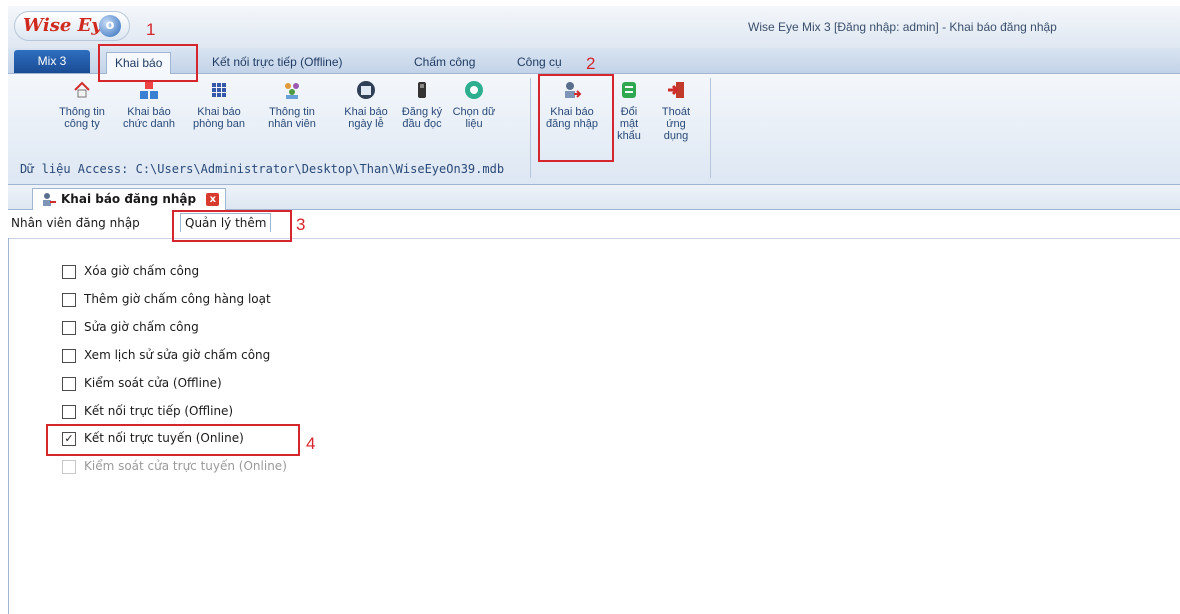 The image size is (1180, 614). I want to click on change-password-icon, so click(629, 90).